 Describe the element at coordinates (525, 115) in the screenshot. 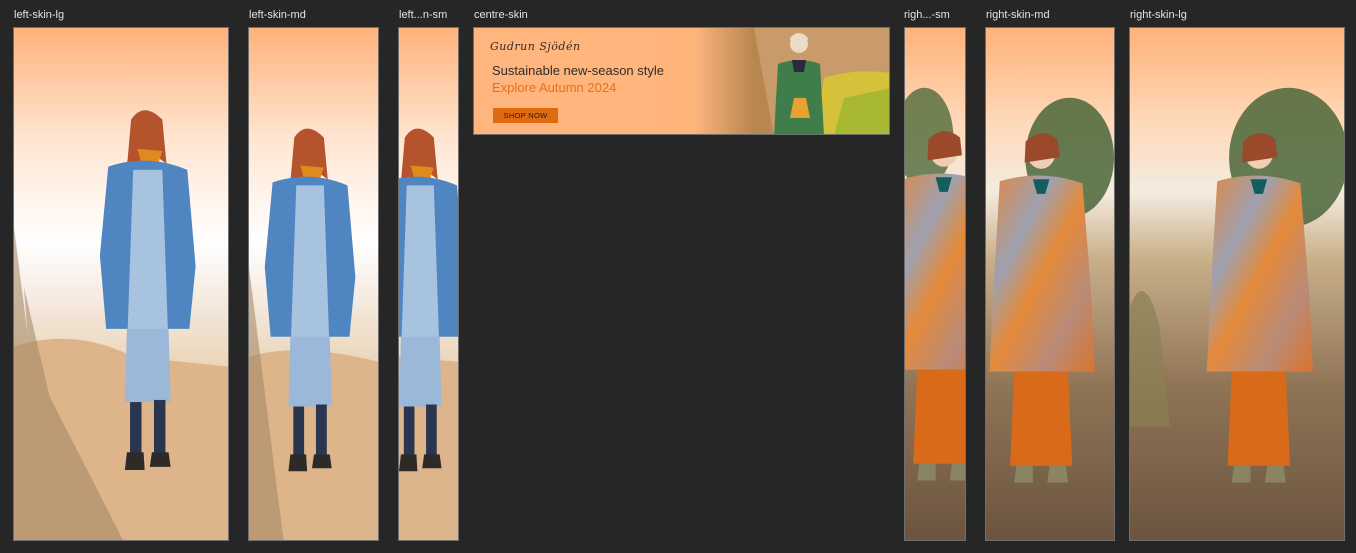

I see `shop-now-button: SHOP NOW` at that location.